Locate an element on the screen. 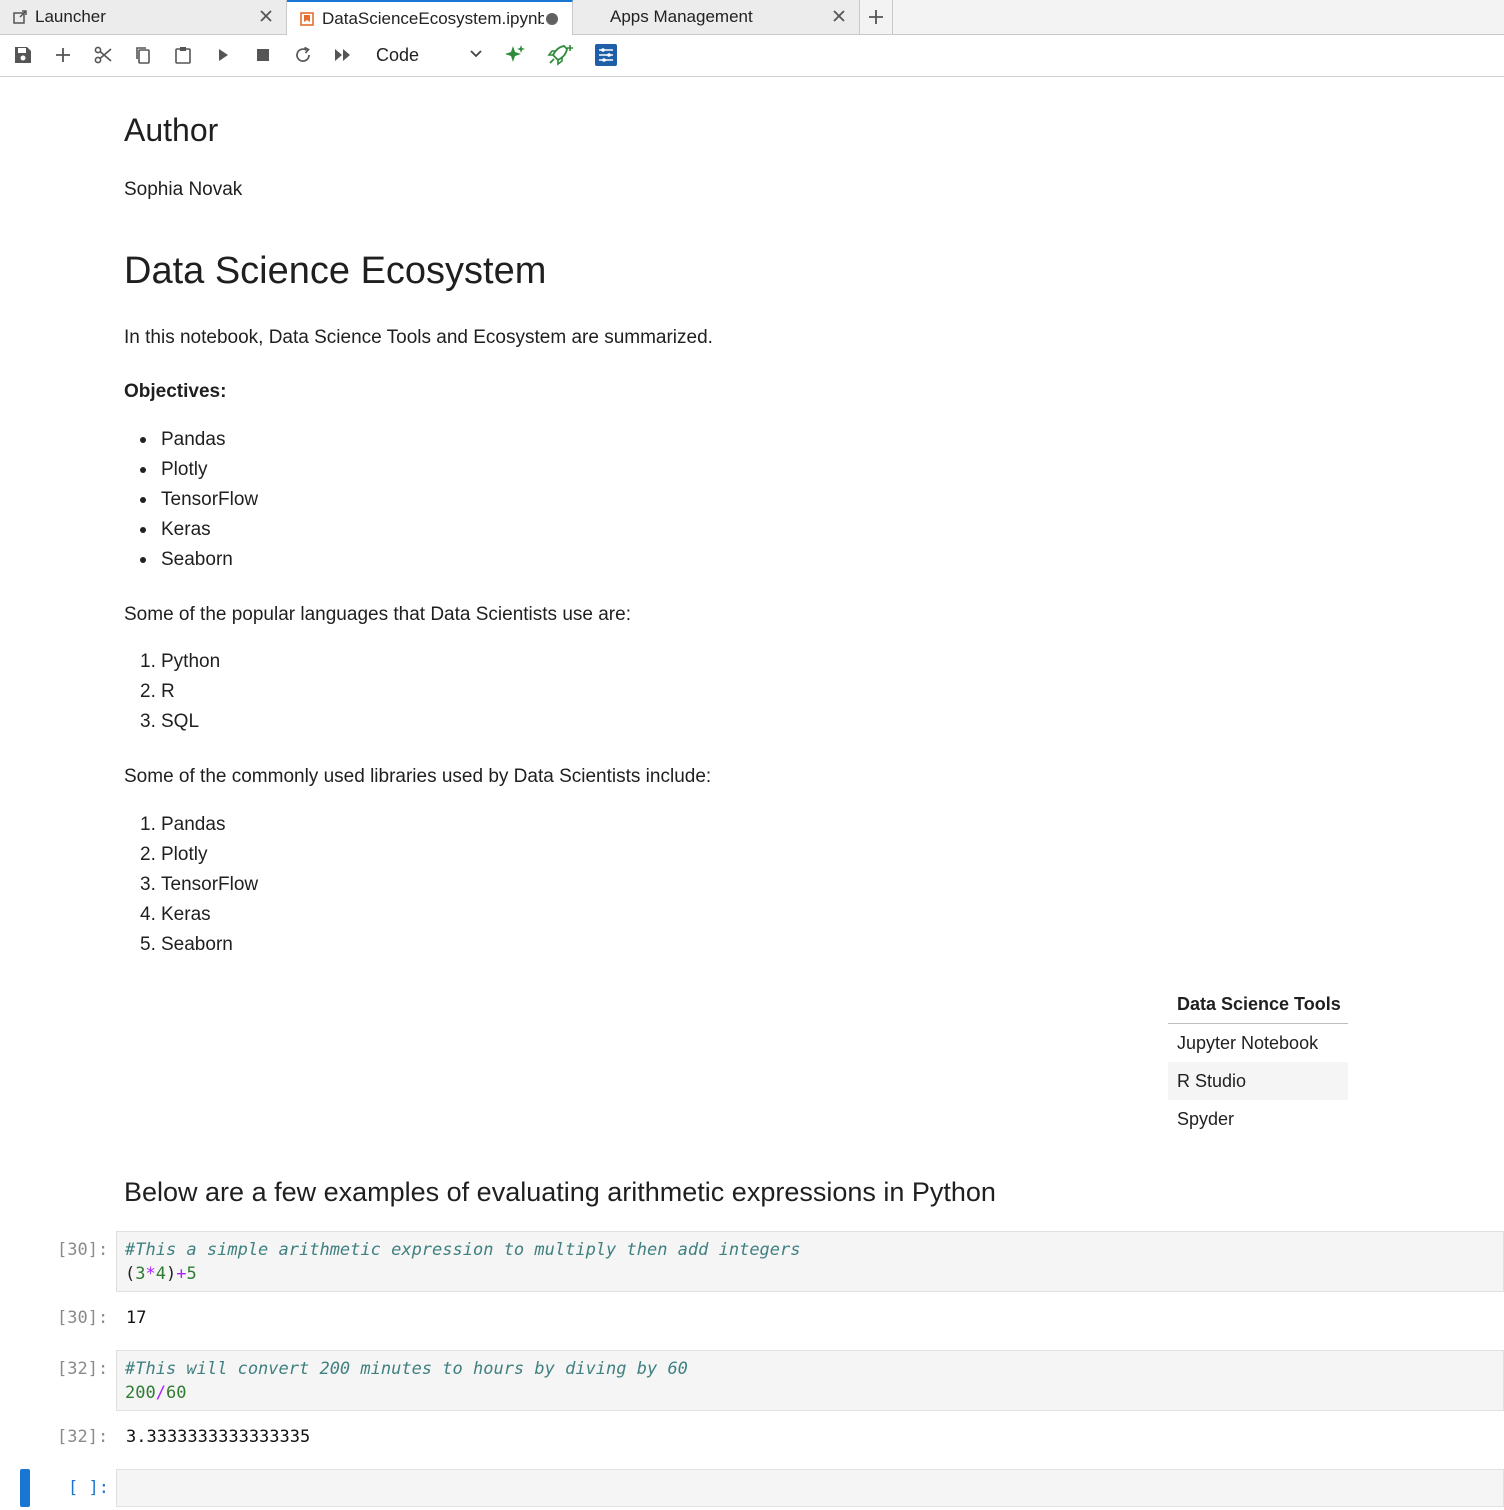 The image size is (1504, 1510). cell-output: 3.3333333333333335 is located at coordinates (218, 1437).